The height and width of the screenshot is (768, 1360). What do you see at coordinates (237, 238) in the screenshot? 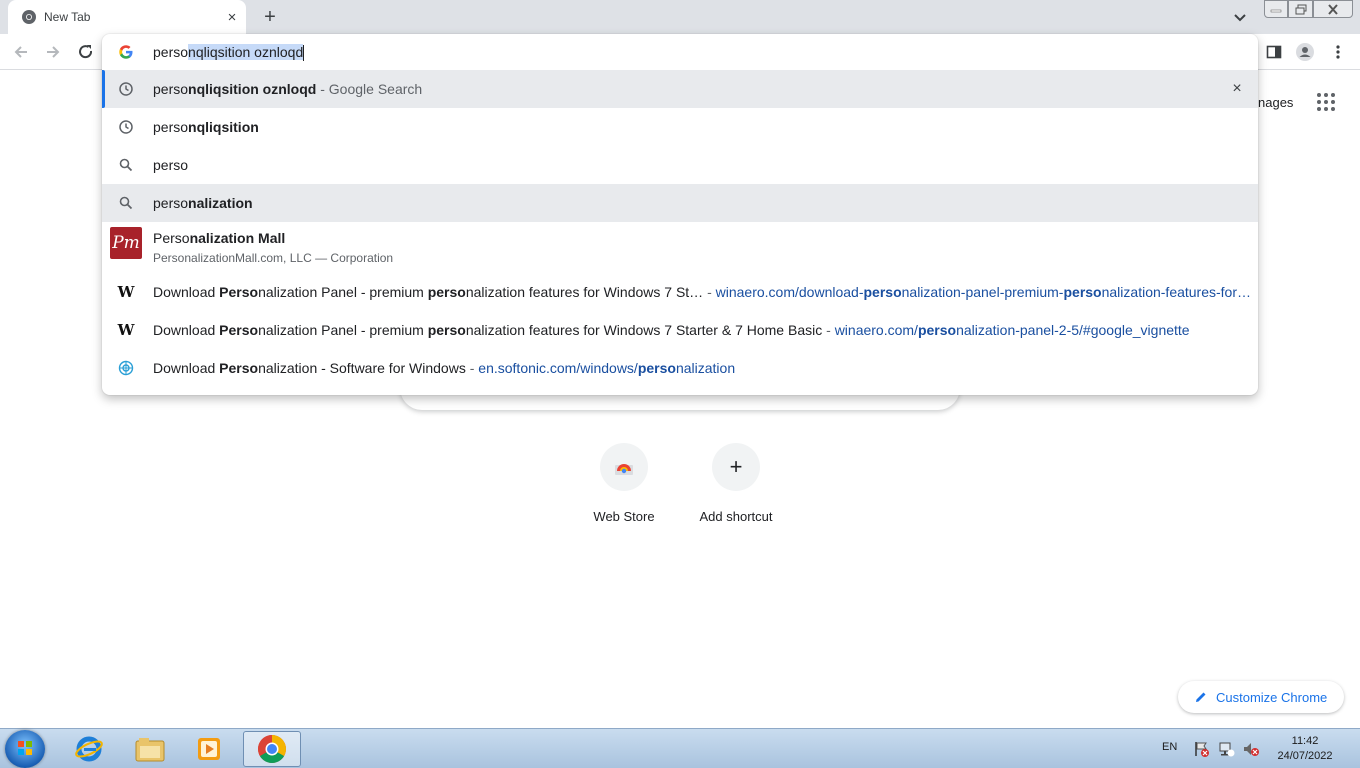
I see `entity-name-bold: nalization Mall` at bounding box center [237, 238].